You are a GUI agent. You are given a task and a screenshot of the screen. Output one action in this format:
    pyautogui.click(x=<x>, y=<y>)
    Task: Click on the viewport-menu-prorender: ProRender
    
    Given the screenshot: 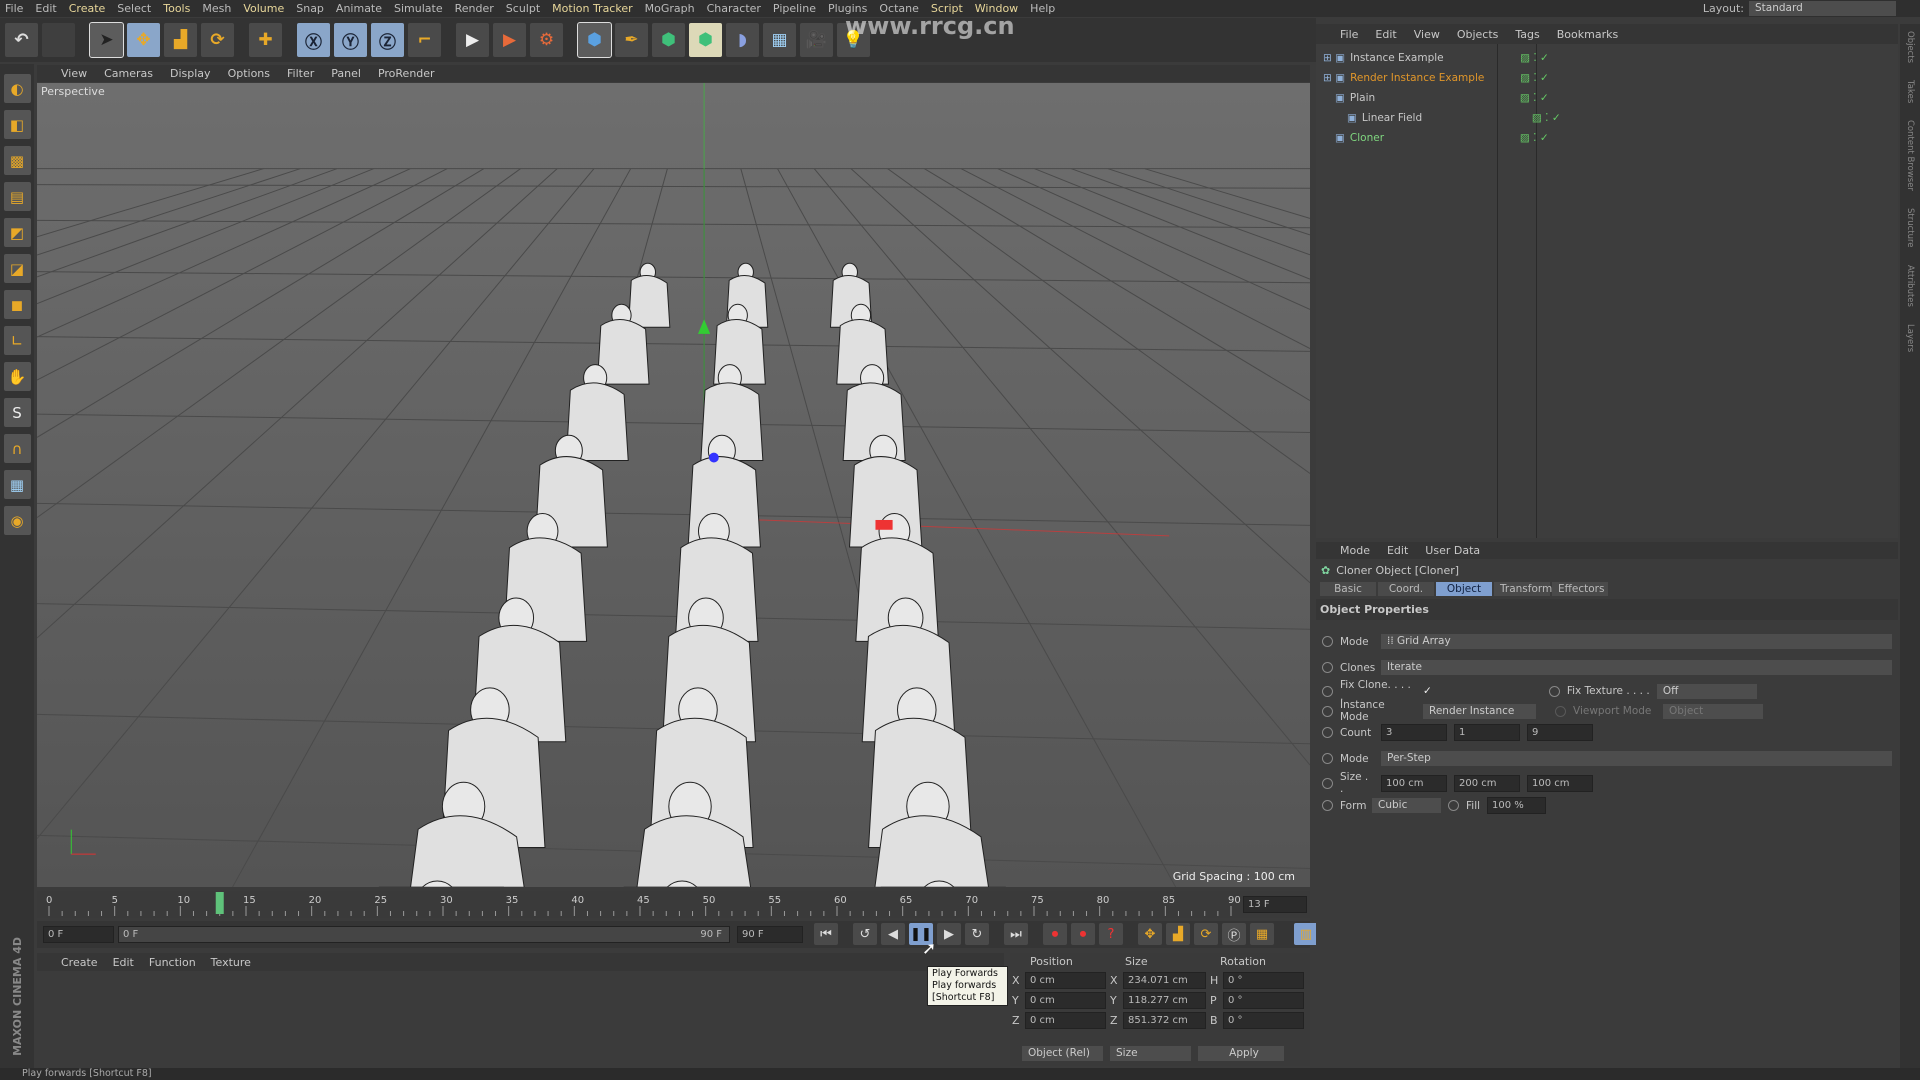 What is the action you would take?
    pyautogui.click(x=406, y=73)
    